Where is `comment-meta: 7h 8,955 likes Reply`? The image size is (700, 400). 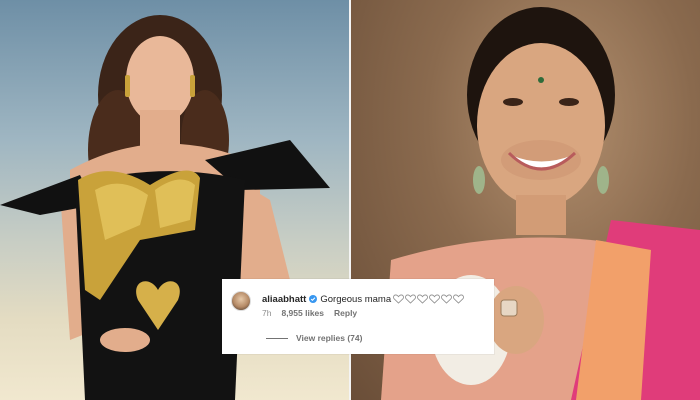
comment-meta: 7h 8,955 likes Reply is located at coordinates (309, 313).